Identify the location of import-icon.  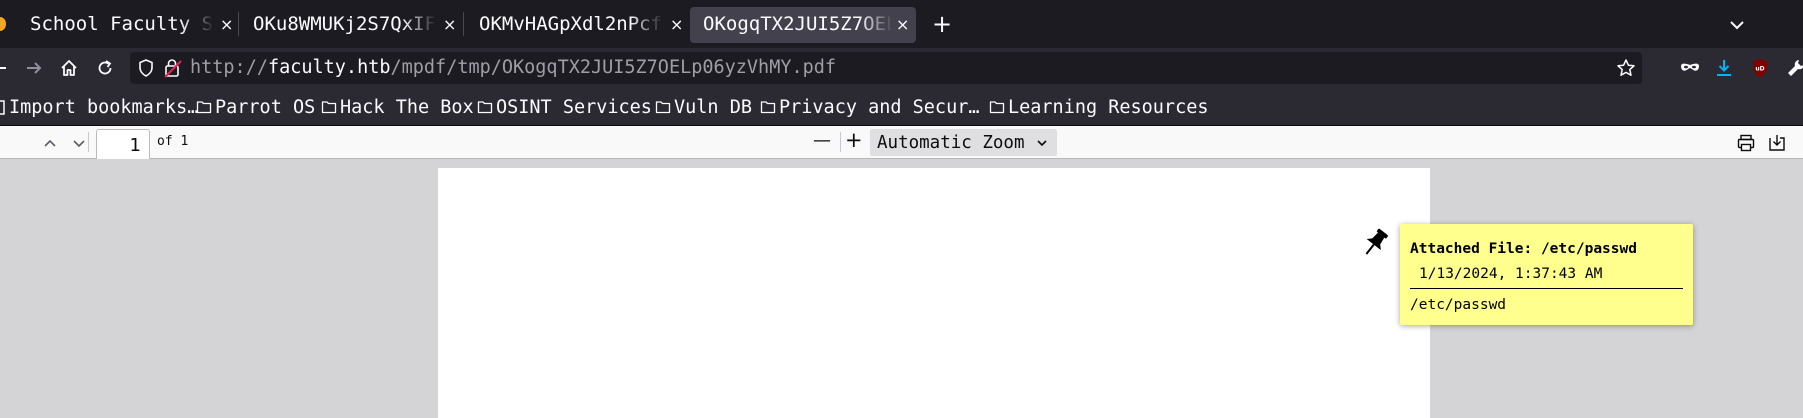
(2, 107).